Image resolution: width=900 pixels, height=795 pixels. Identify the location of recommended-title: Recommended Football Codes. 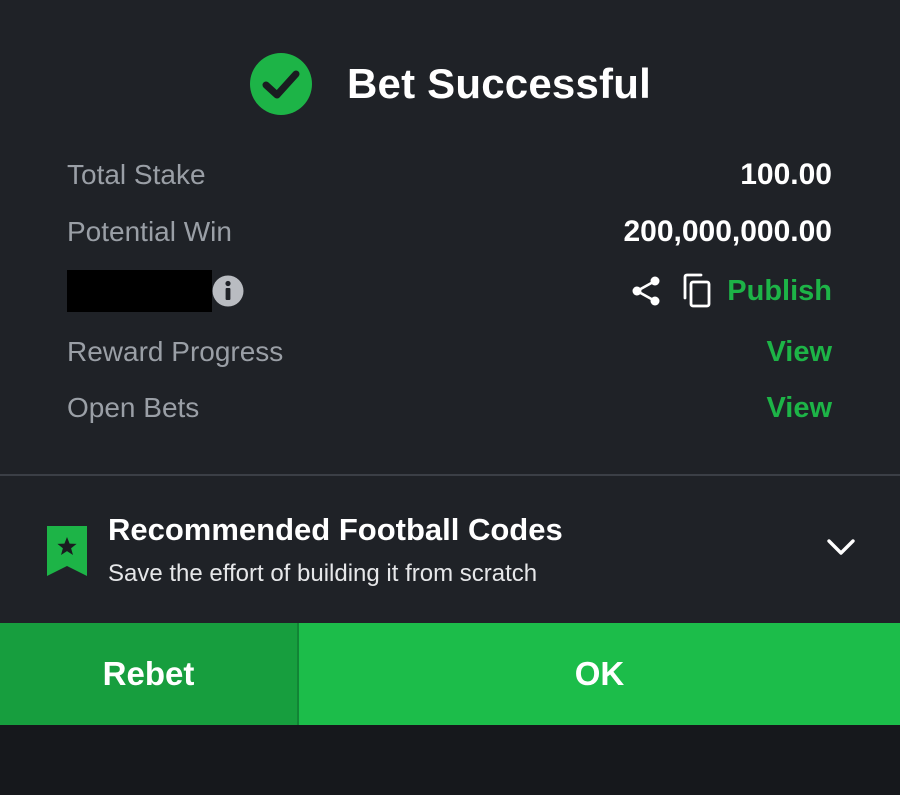
(335, 529).